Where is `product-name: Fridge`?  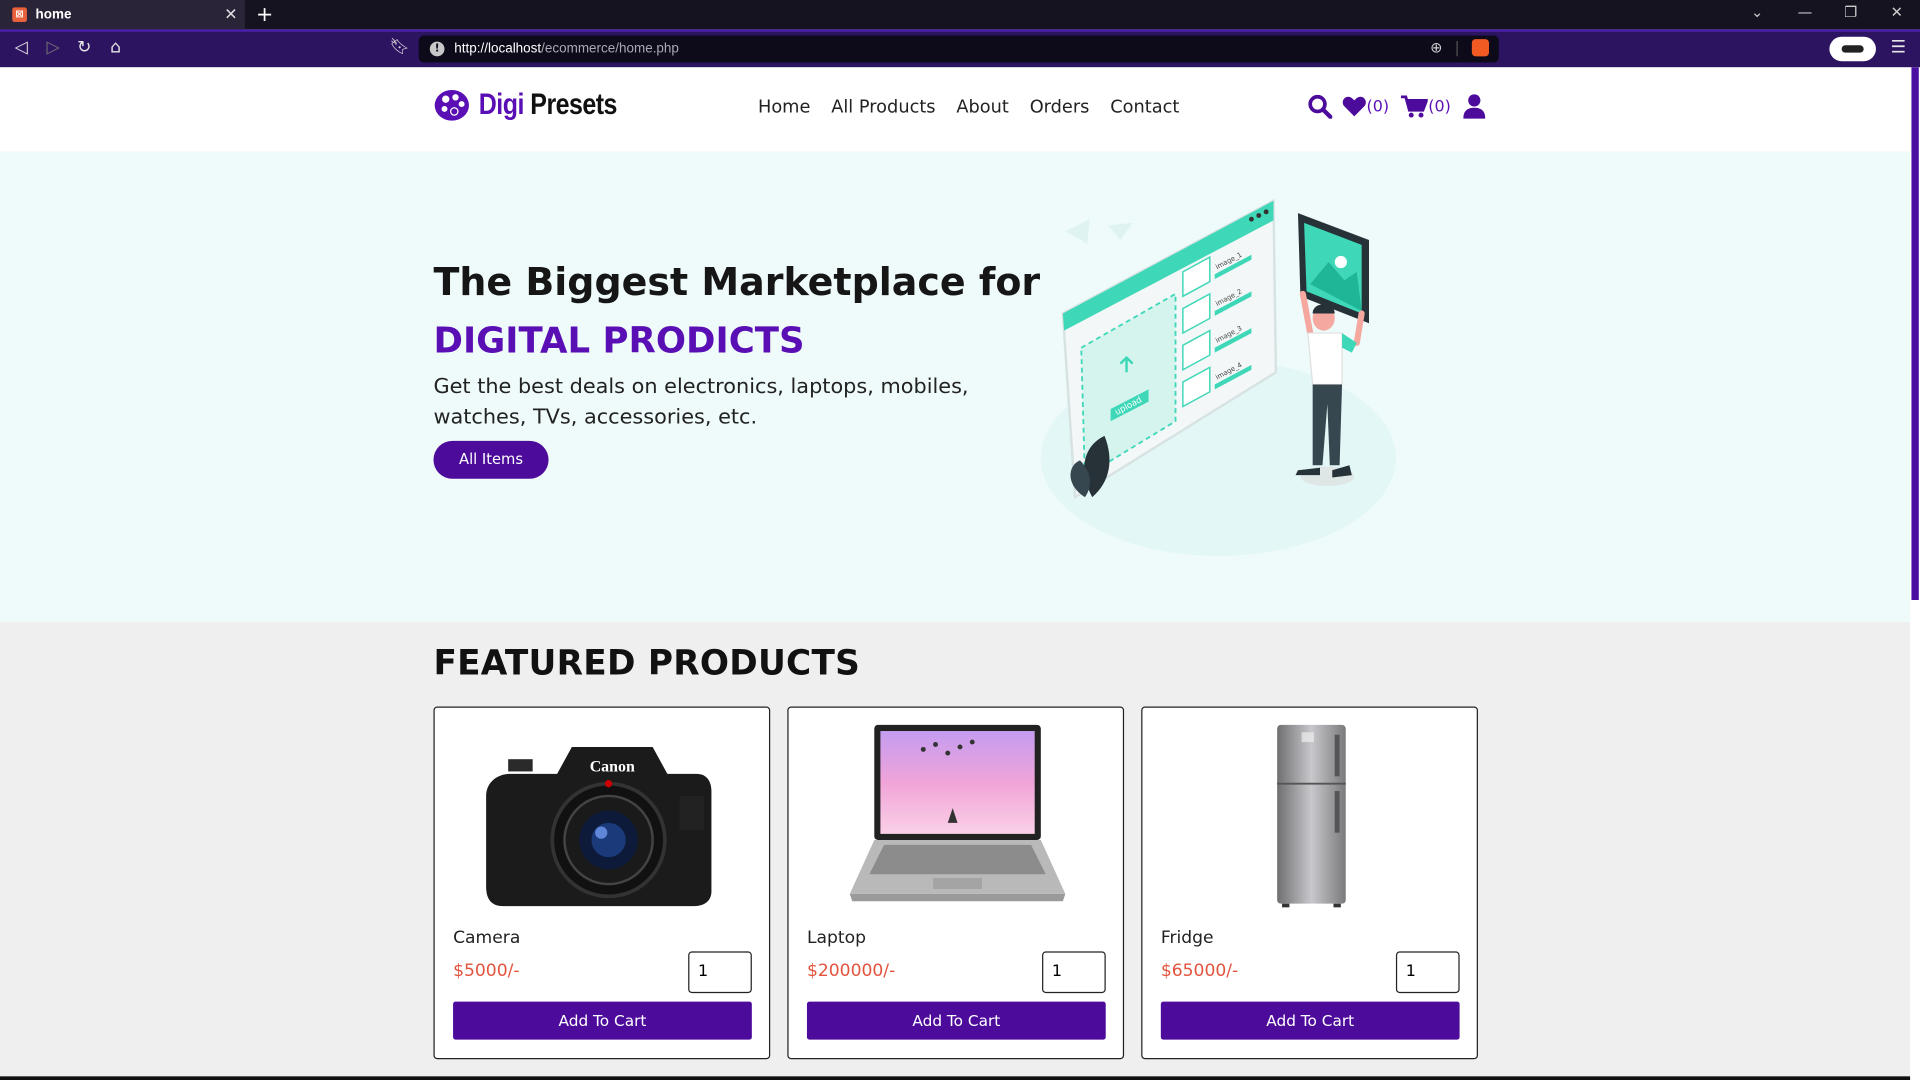
product-name: Fridge is located at coordinates (1187, 938).